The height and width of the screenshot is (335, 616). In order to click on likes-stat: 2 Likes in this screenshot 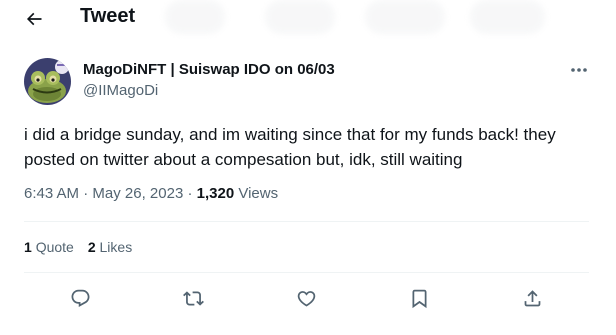, I will do `click(110, 247)`.